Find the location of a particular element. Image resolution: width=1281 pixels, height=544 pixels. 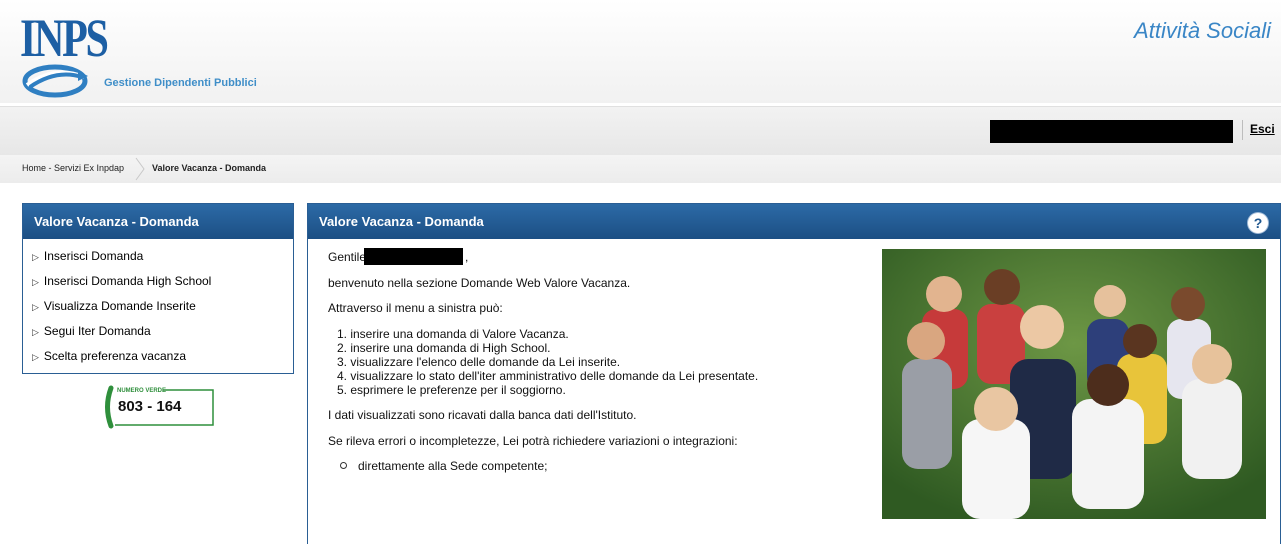

user-bar: Esci is located at coordinates (640, 131).